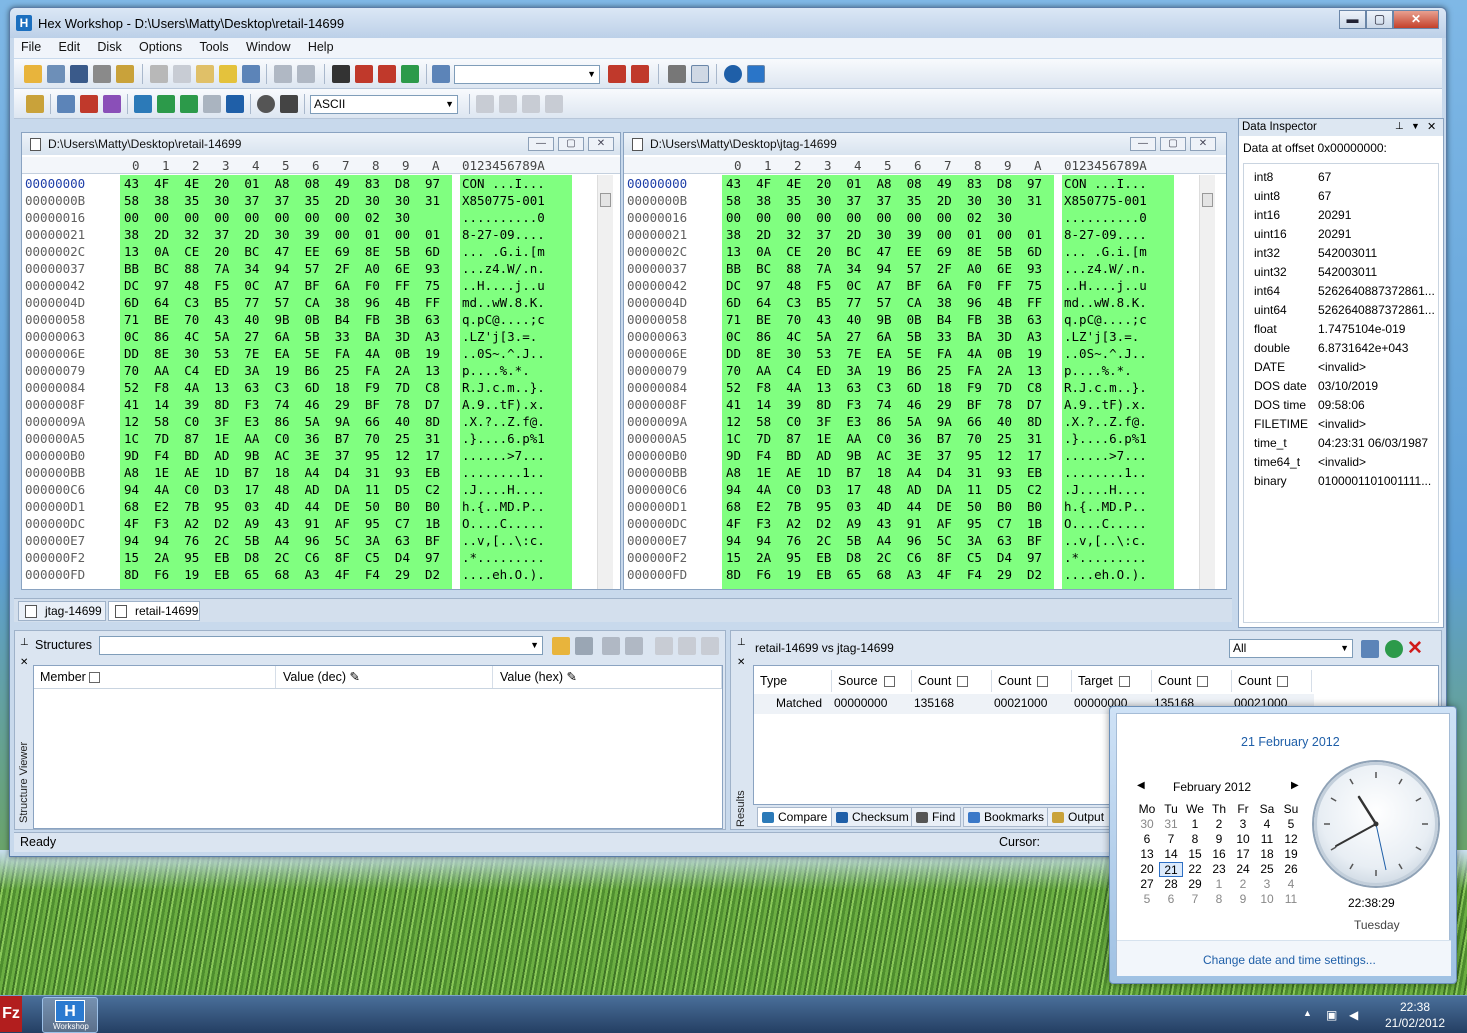 This screenshot has width=1467, height=1033. I want to click on checksum-icon, so click(143, 104).